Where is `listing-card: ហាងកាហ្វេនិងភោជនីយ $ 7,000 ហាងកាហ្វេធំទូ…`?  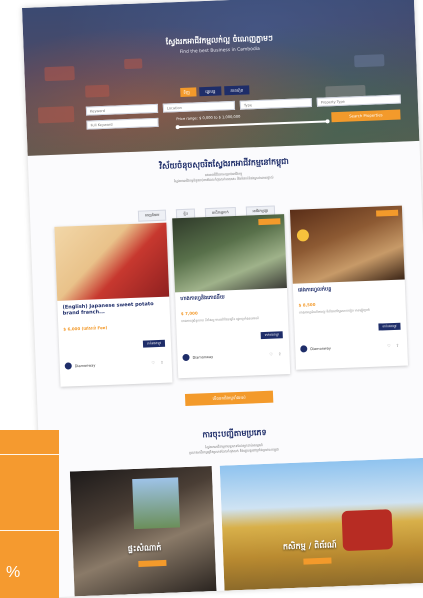
listing-card: ហាងកាហ្វេនិងភោជនីយ $ 7,000 ហាងកាហ្វេធំទូ… is located at coordinates (231, 296).